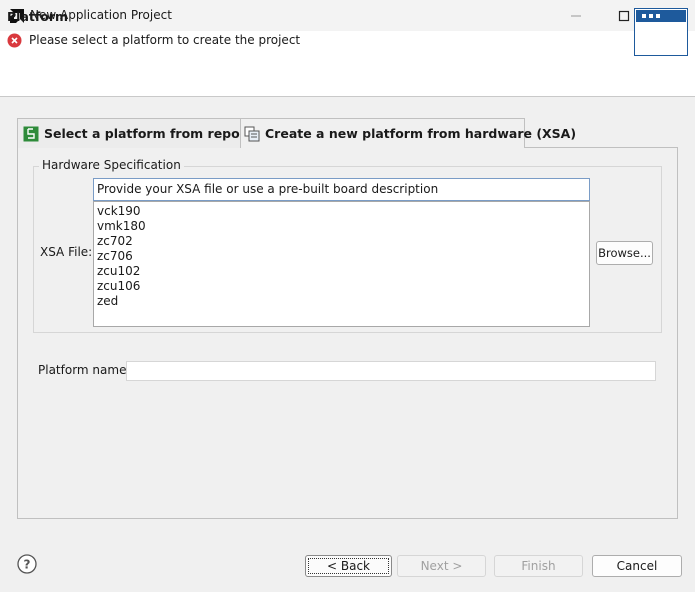 Image resolution: width=695 pixels, height=592 pixels. I want to click on wizard-banner-icon, so click(661, 32).